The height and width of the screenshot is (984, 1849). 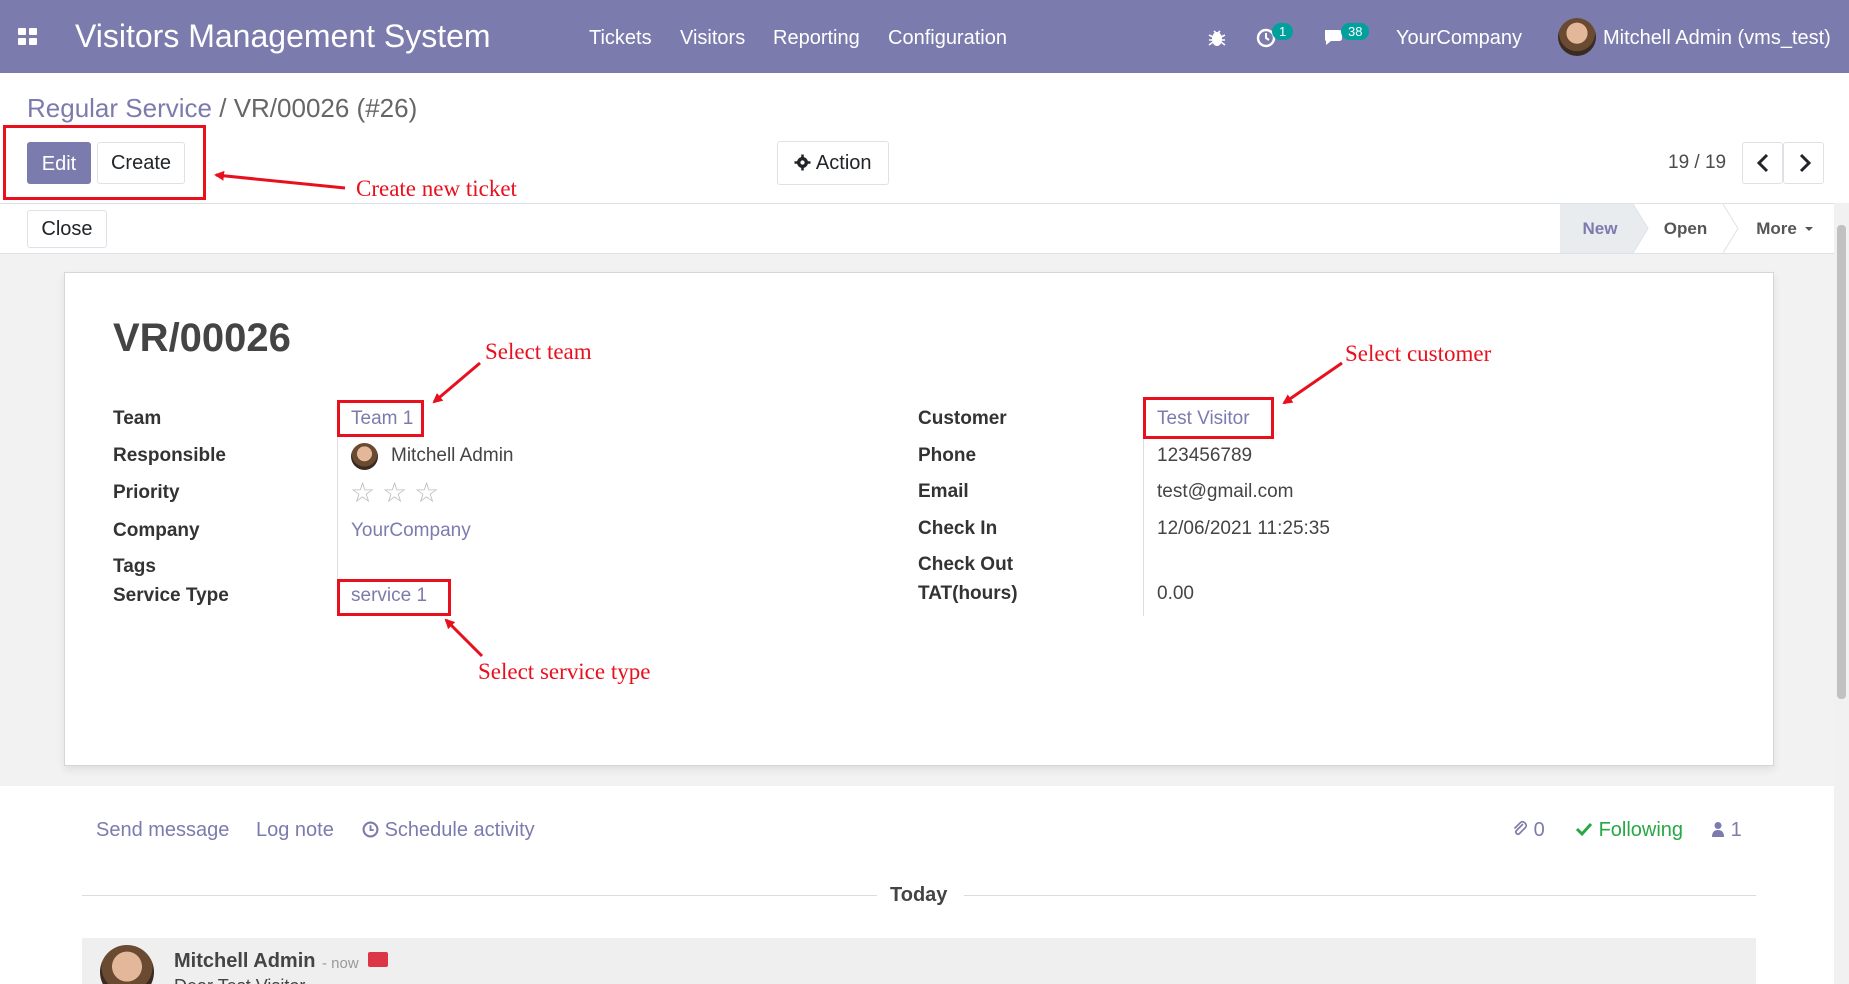 I want to click on chevron-left-icon, so click(x=1762, y=163).